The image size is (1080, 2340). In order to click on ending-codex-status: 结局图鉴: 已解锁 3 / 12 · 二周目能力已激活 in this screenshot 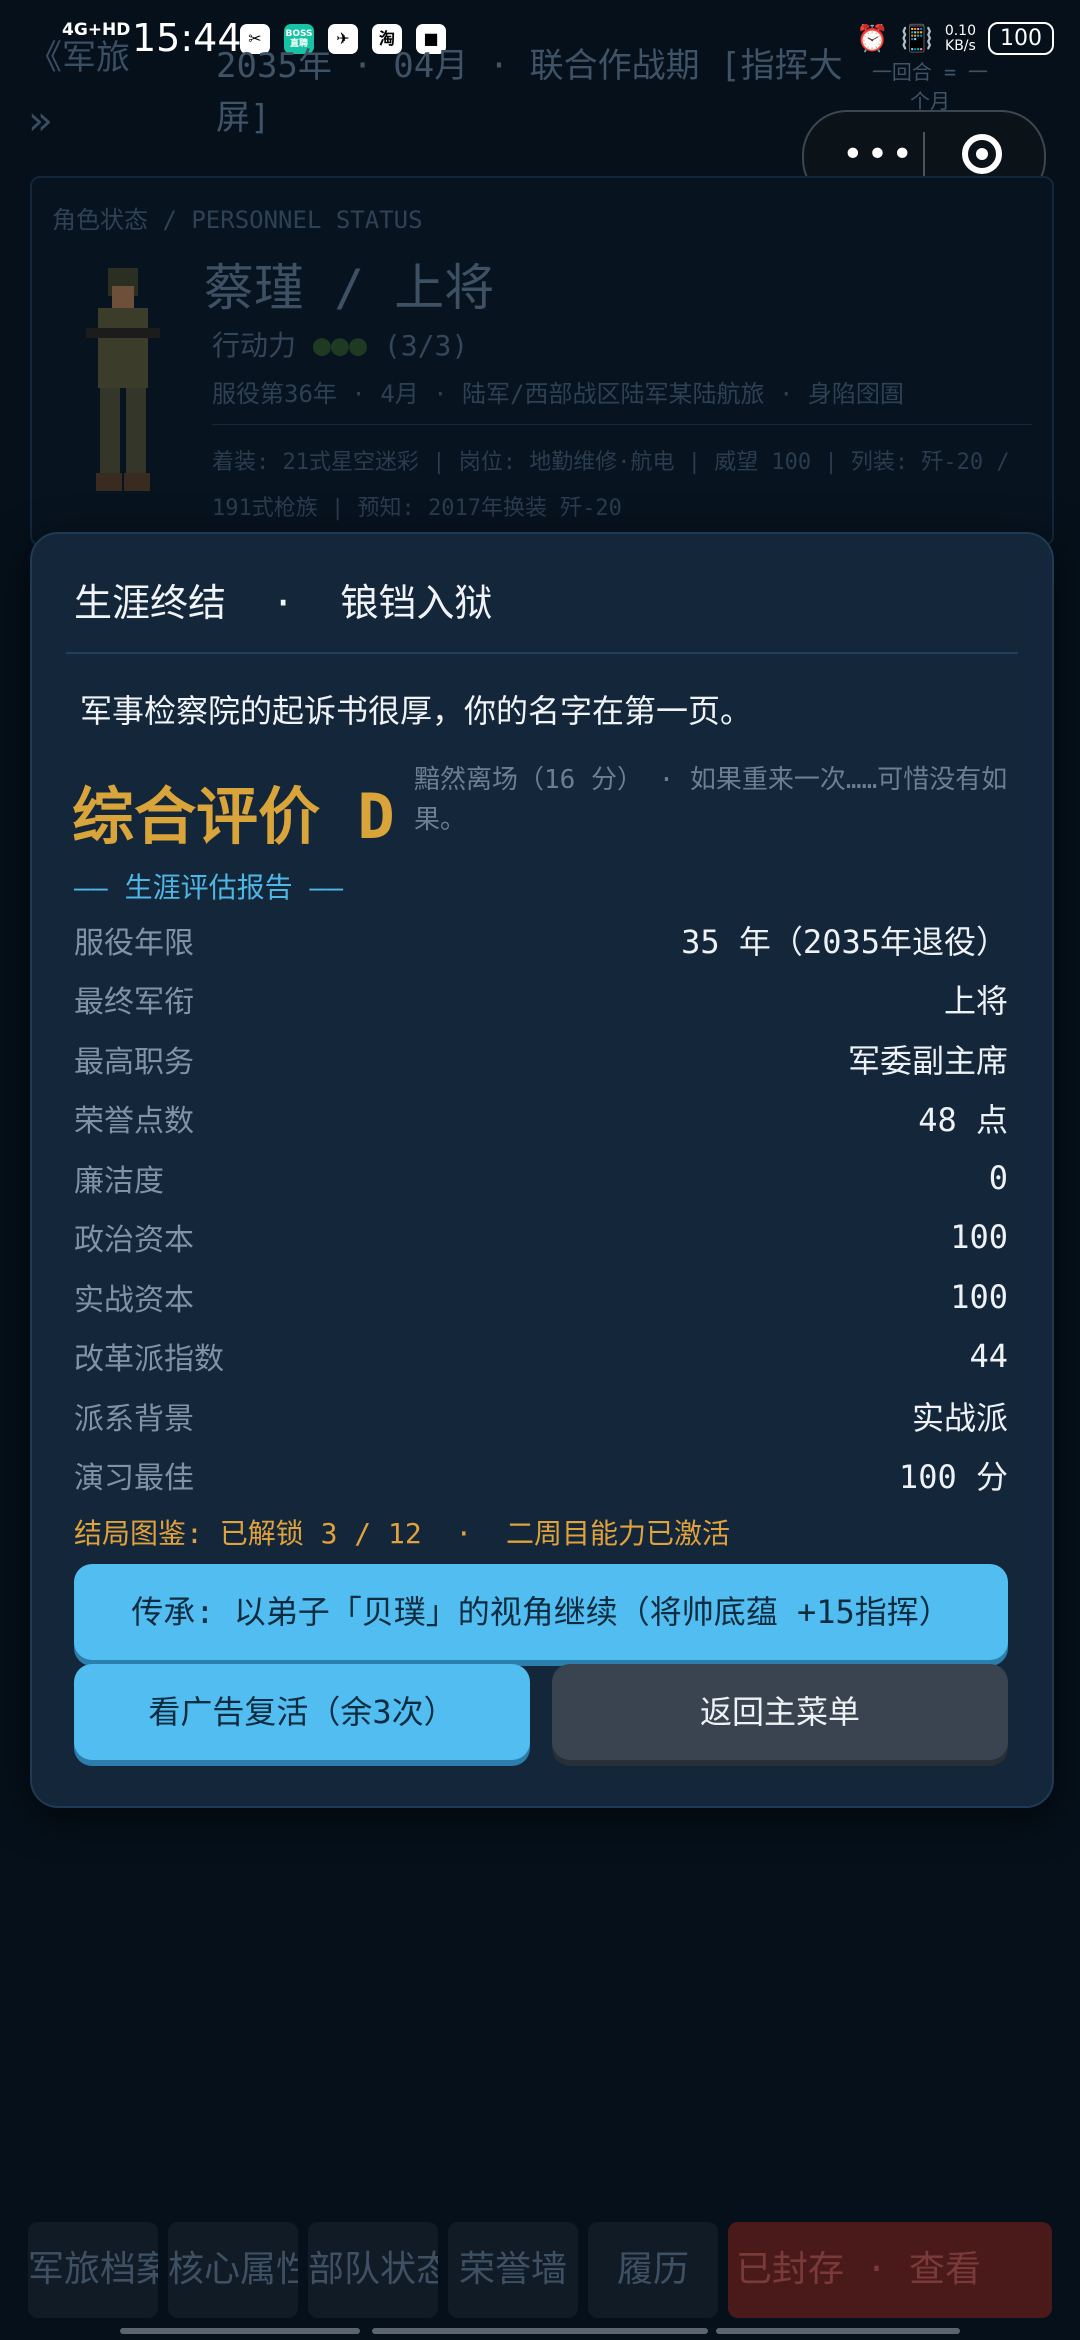, I will do `click(402, 1533)`.